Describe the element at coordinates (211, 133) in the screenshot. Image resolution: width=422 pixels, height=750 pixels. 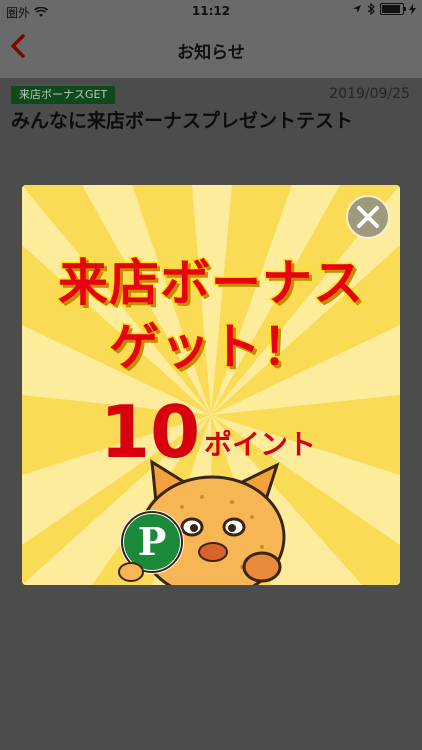
I see `news-article: 来店ボーナスGET 2019/09/25 みんなに来店ボーナスプレゼントテスト` at that location.